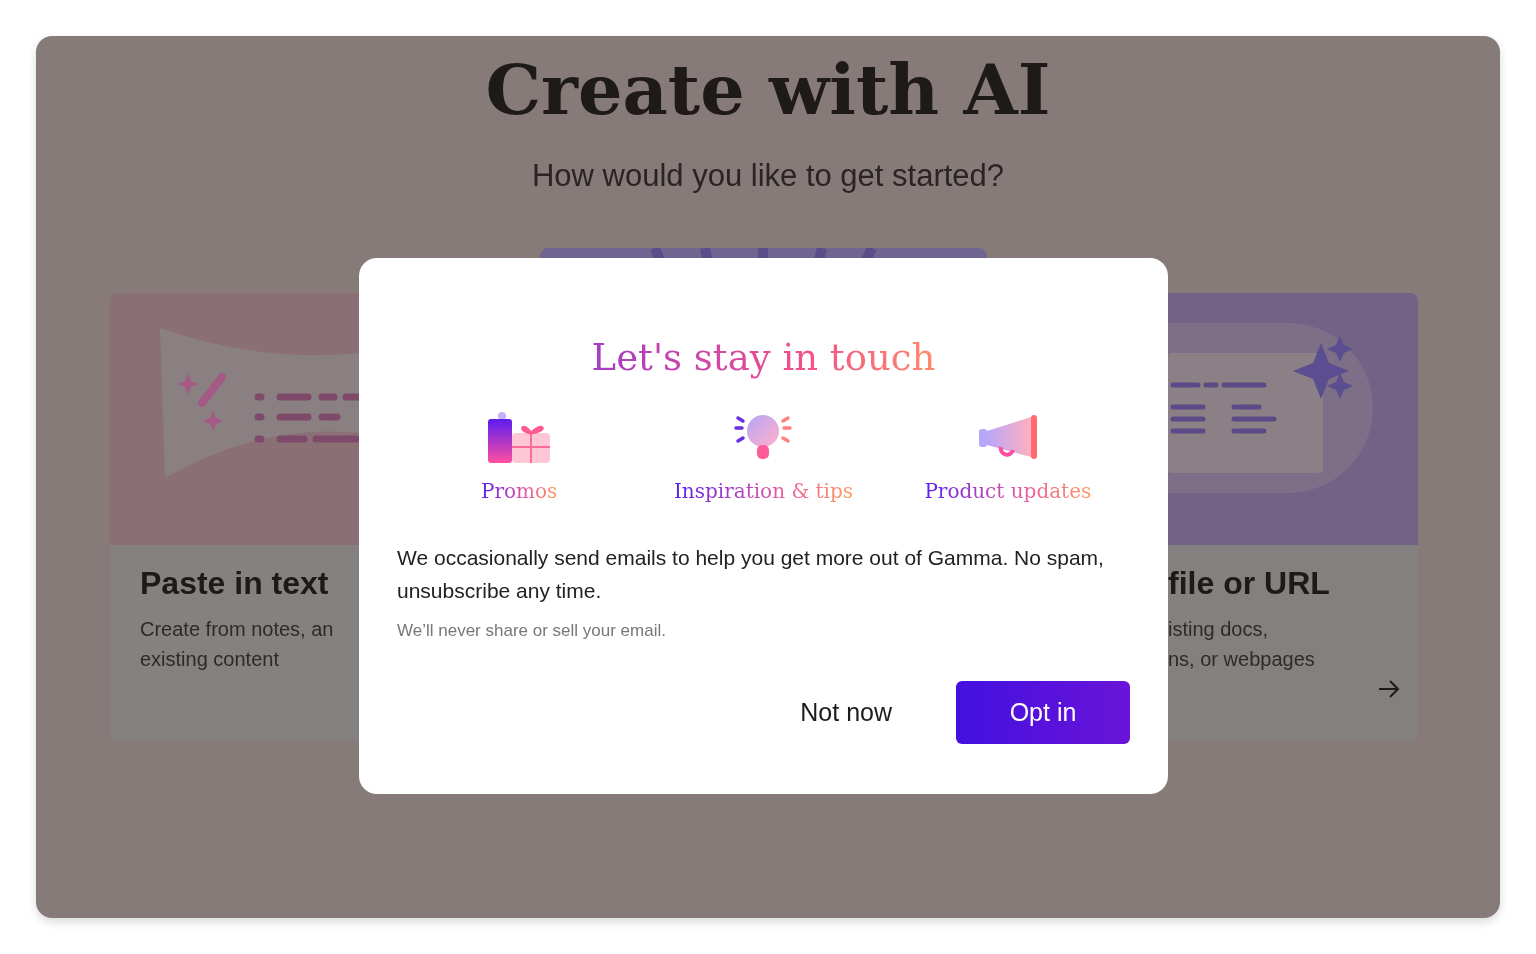  Describe the element at coordinates (210, 659) in the screenshot. I see `card-description: existing content` at that location.